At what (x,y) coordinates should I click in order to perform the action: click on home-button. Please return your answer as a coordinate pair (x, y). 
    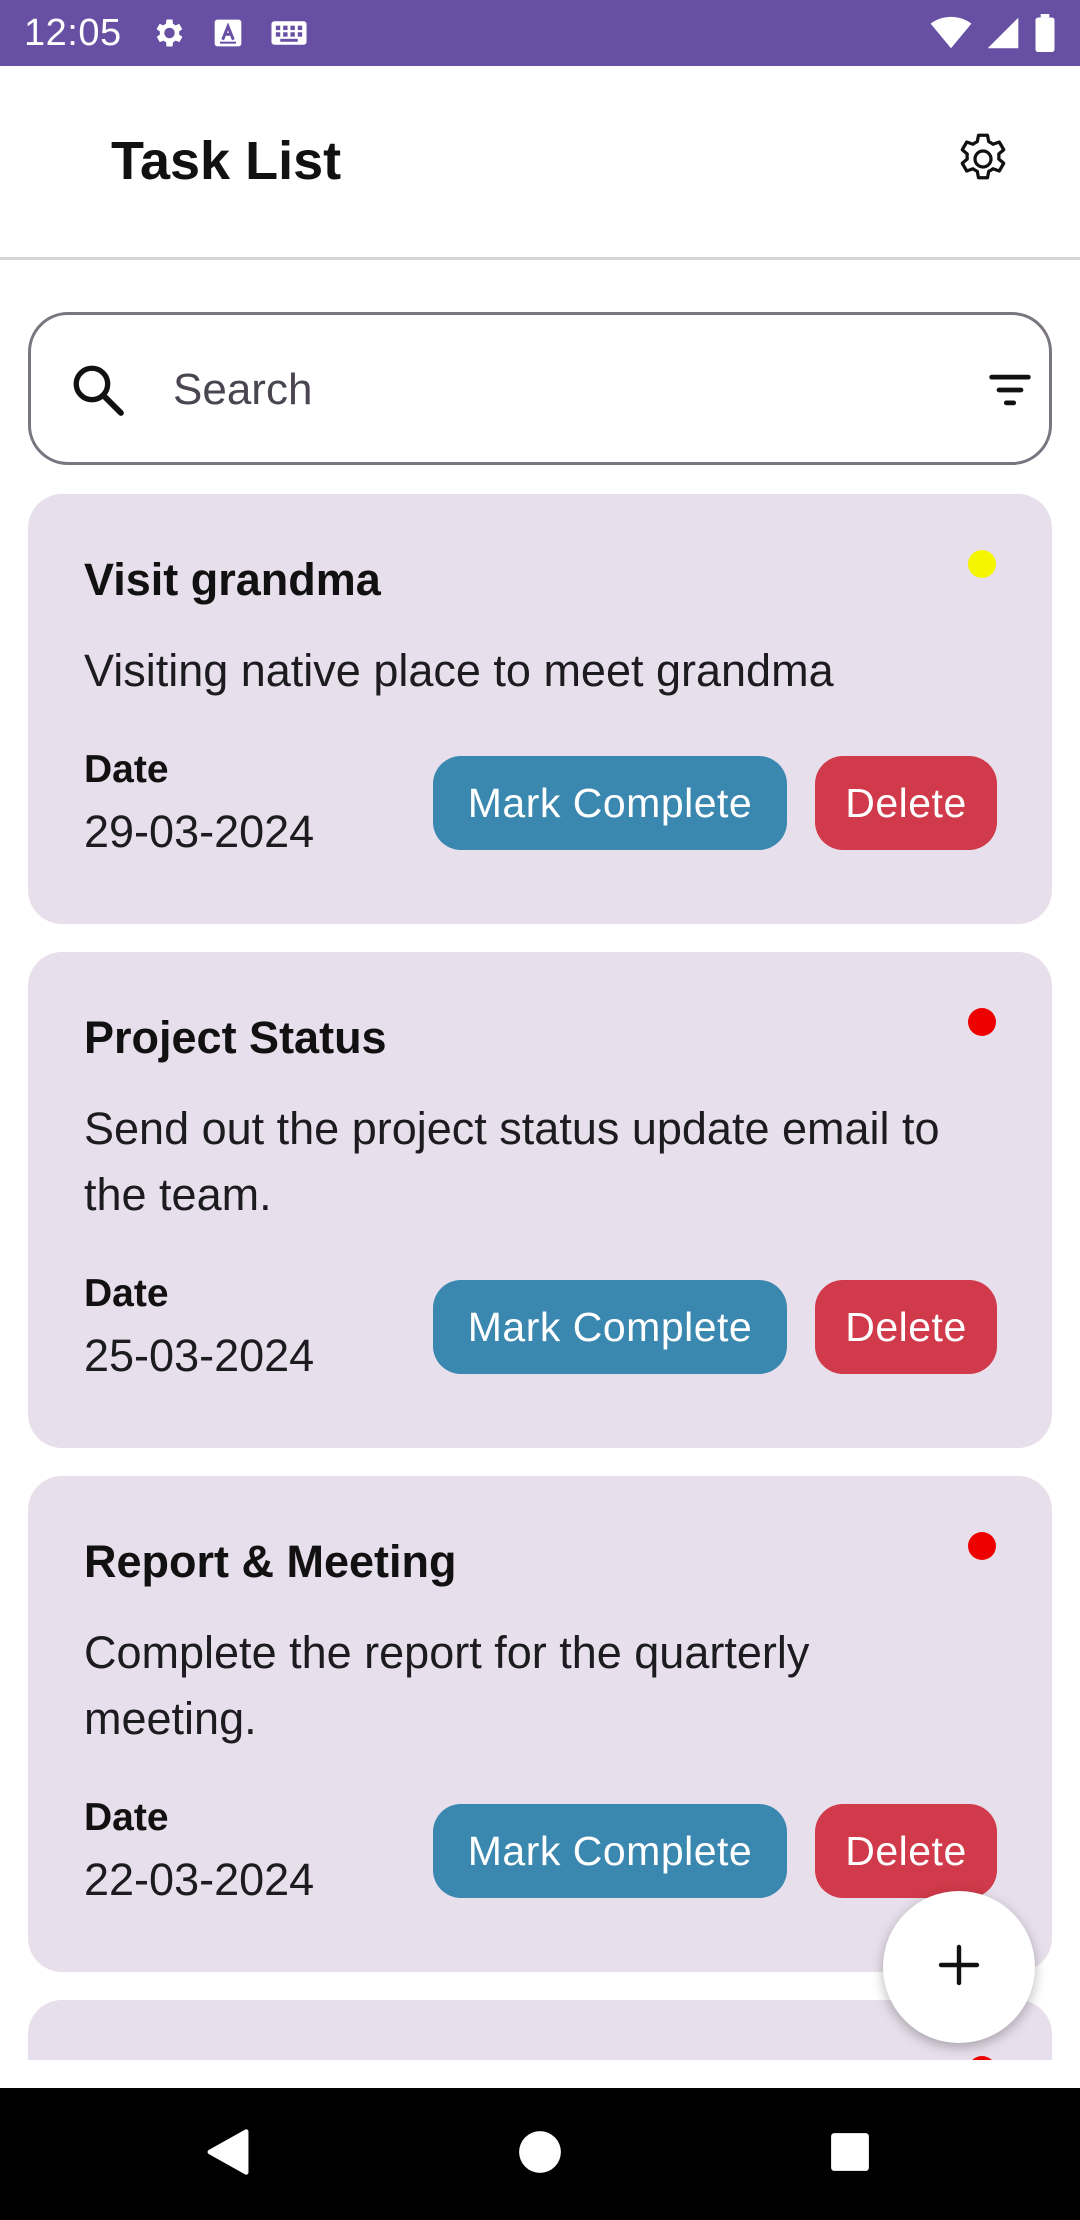
    Looking at the image, I should click on (540, 2154).